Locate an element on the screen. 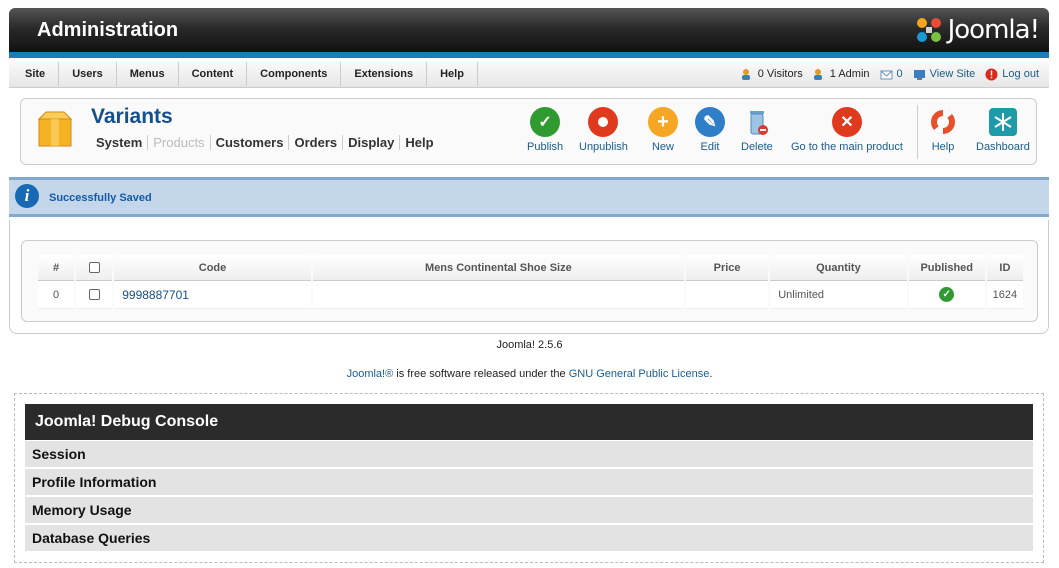 The height and width of the screenshot is (568, 1059). new-label: New is located at coordinates (662, 147).